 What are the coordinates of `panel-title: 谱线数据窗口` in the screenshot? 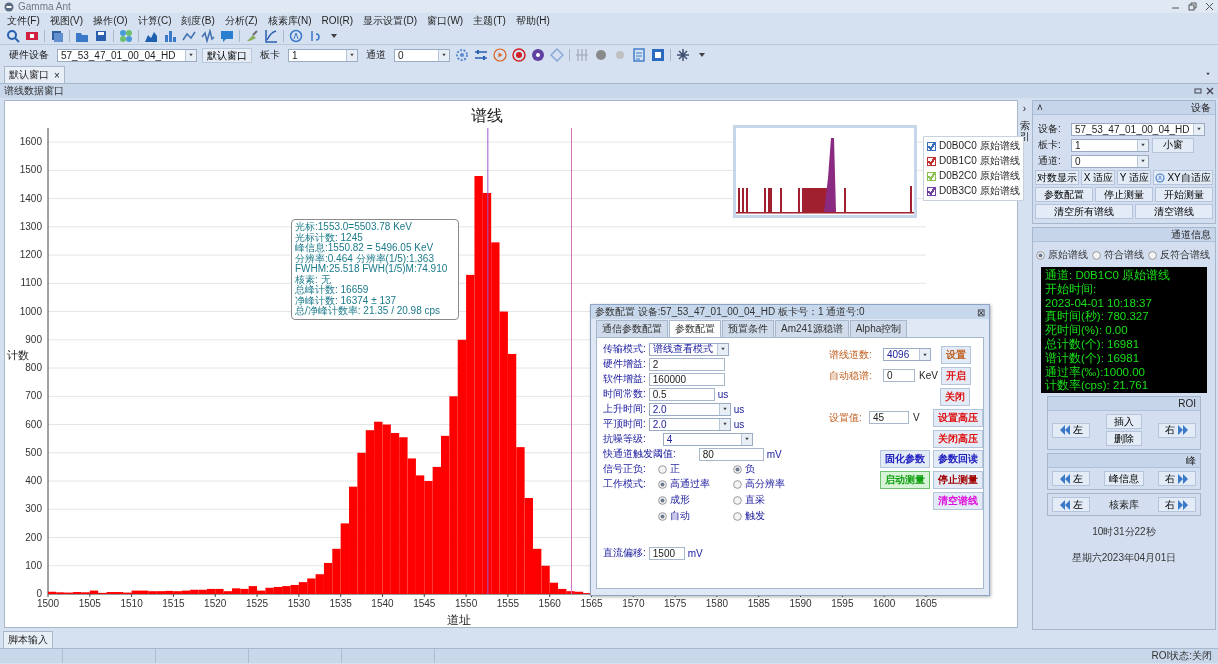 It's located at (34, 91).